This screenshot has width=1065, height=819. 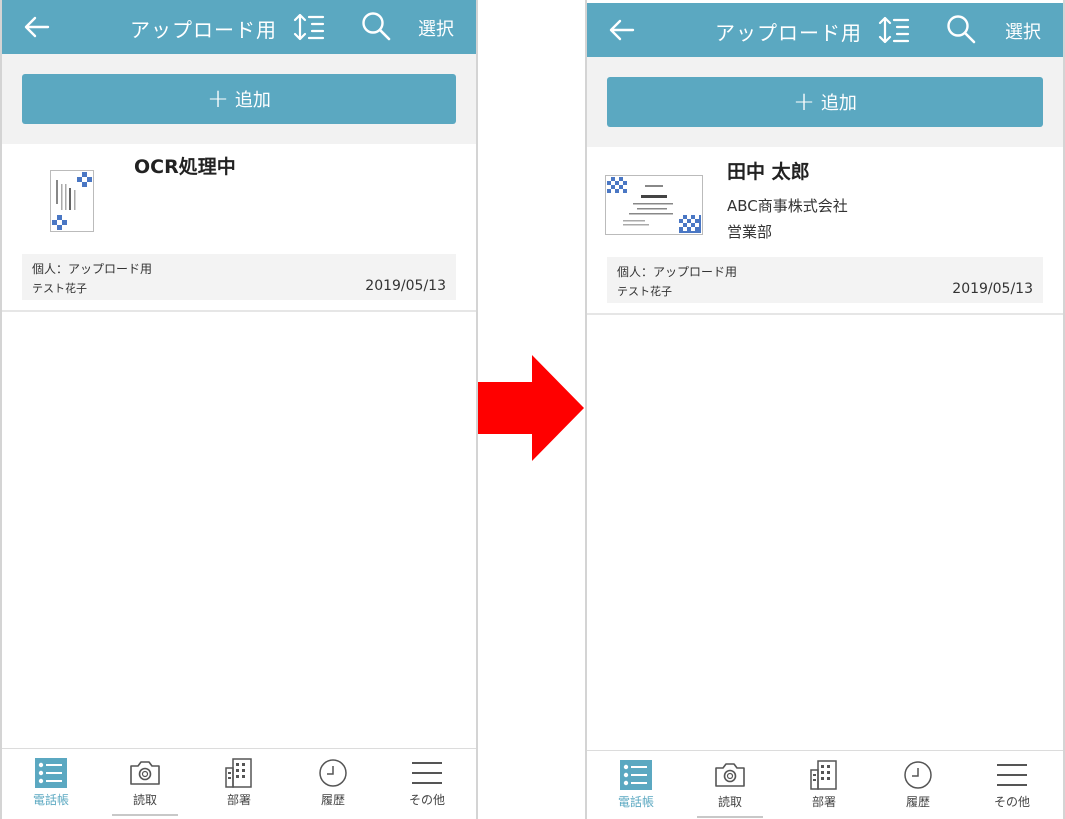 I want to click on card-name: 田中 太郎, so click(x=768, y=172).